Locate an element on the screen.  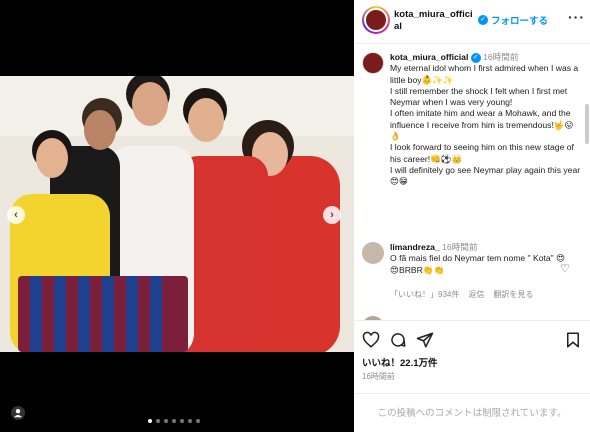
caption-author-avatar is located at coordinates (373, 63).